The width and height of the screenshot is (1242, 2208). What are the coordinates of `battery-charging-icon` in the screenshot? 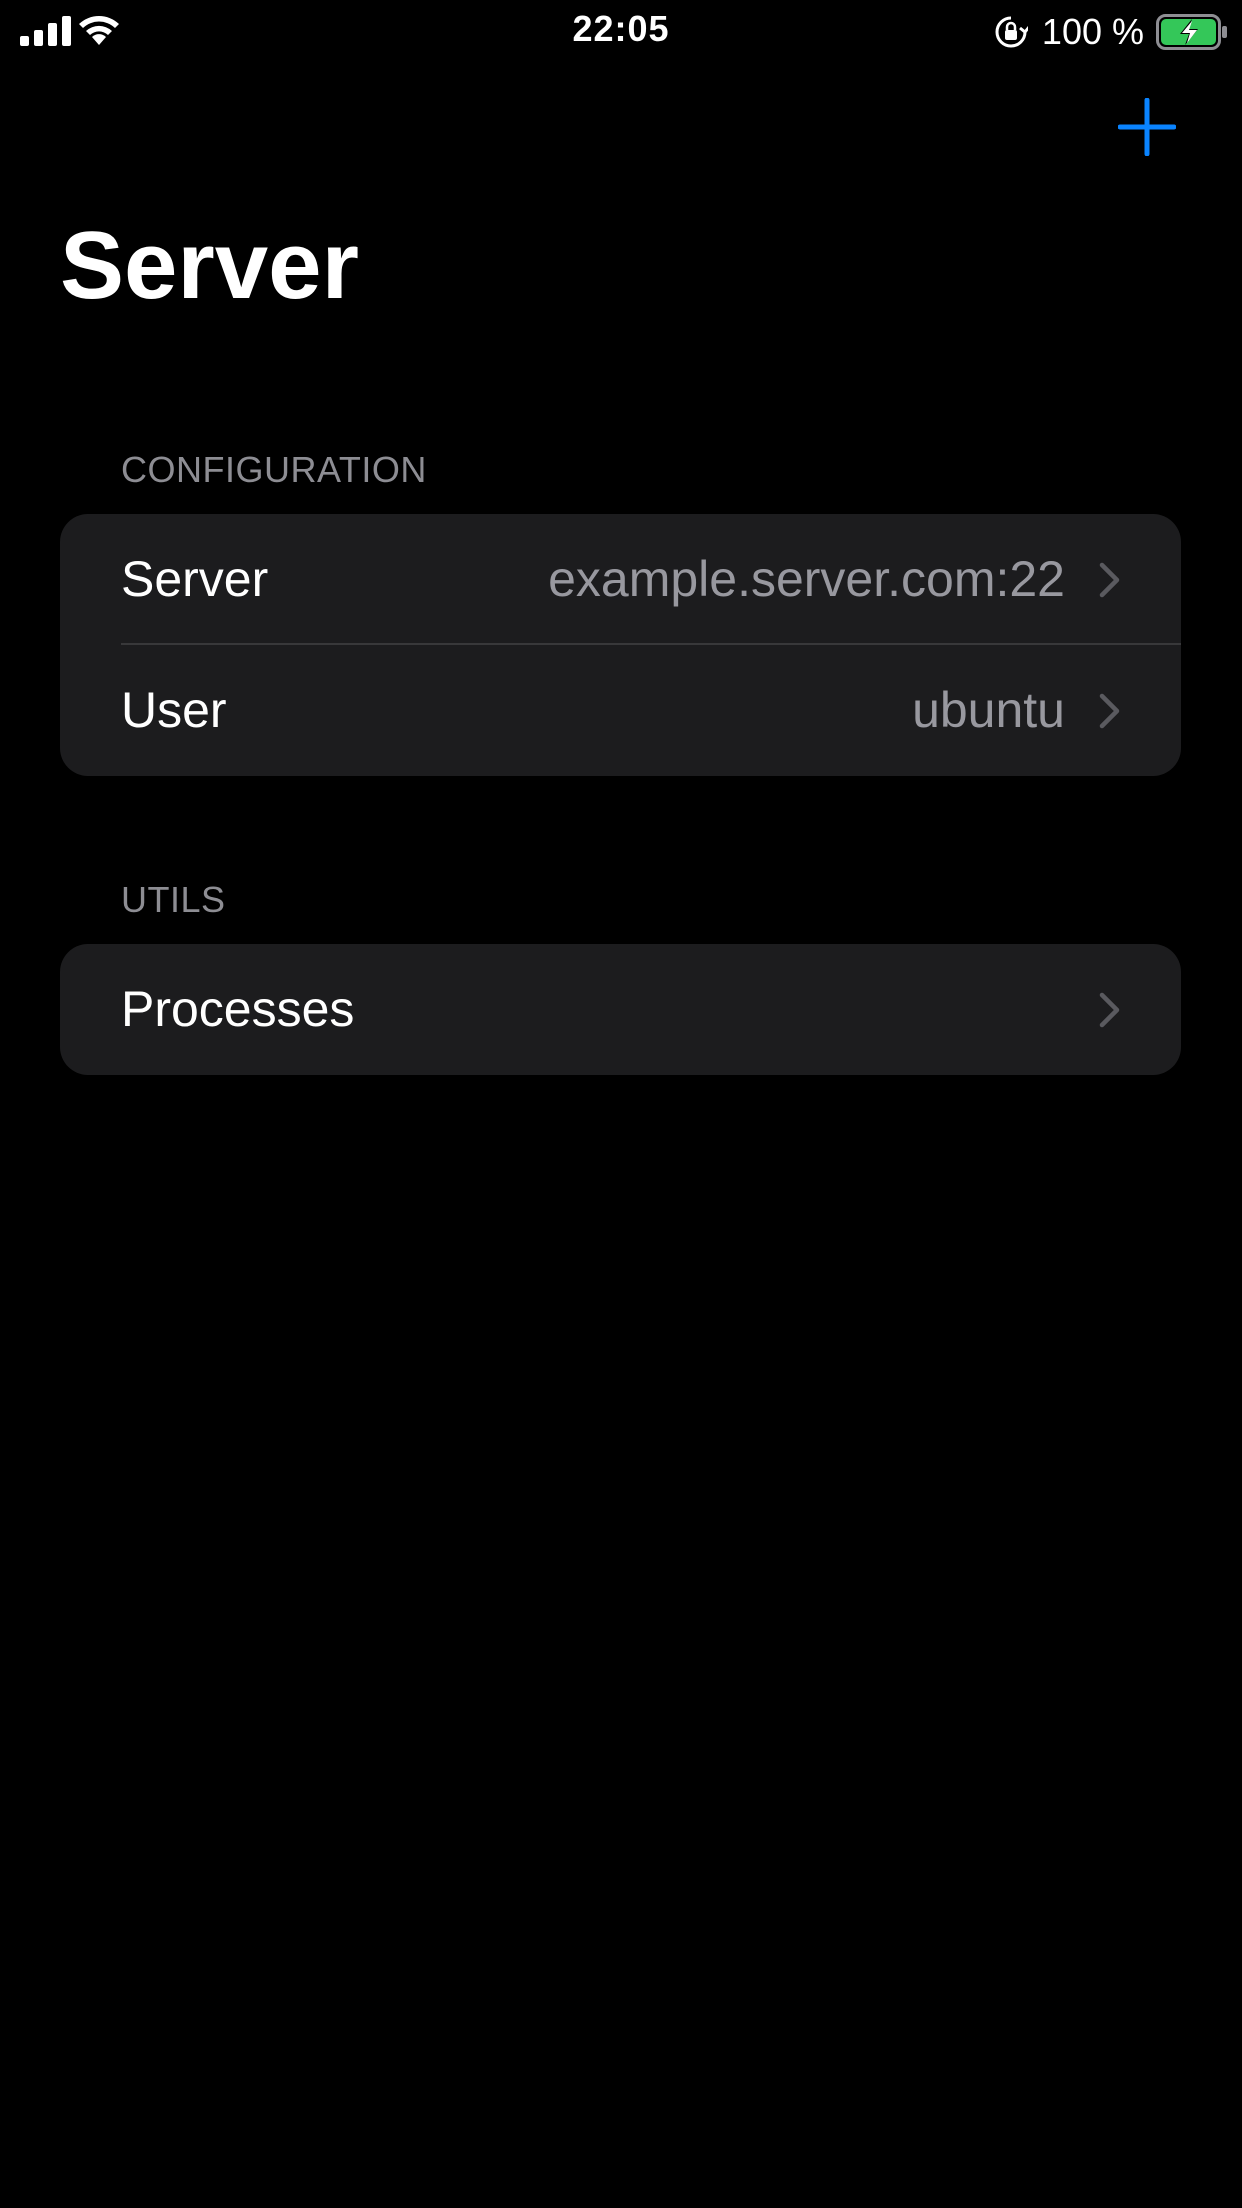 It's located at (1191, 32).